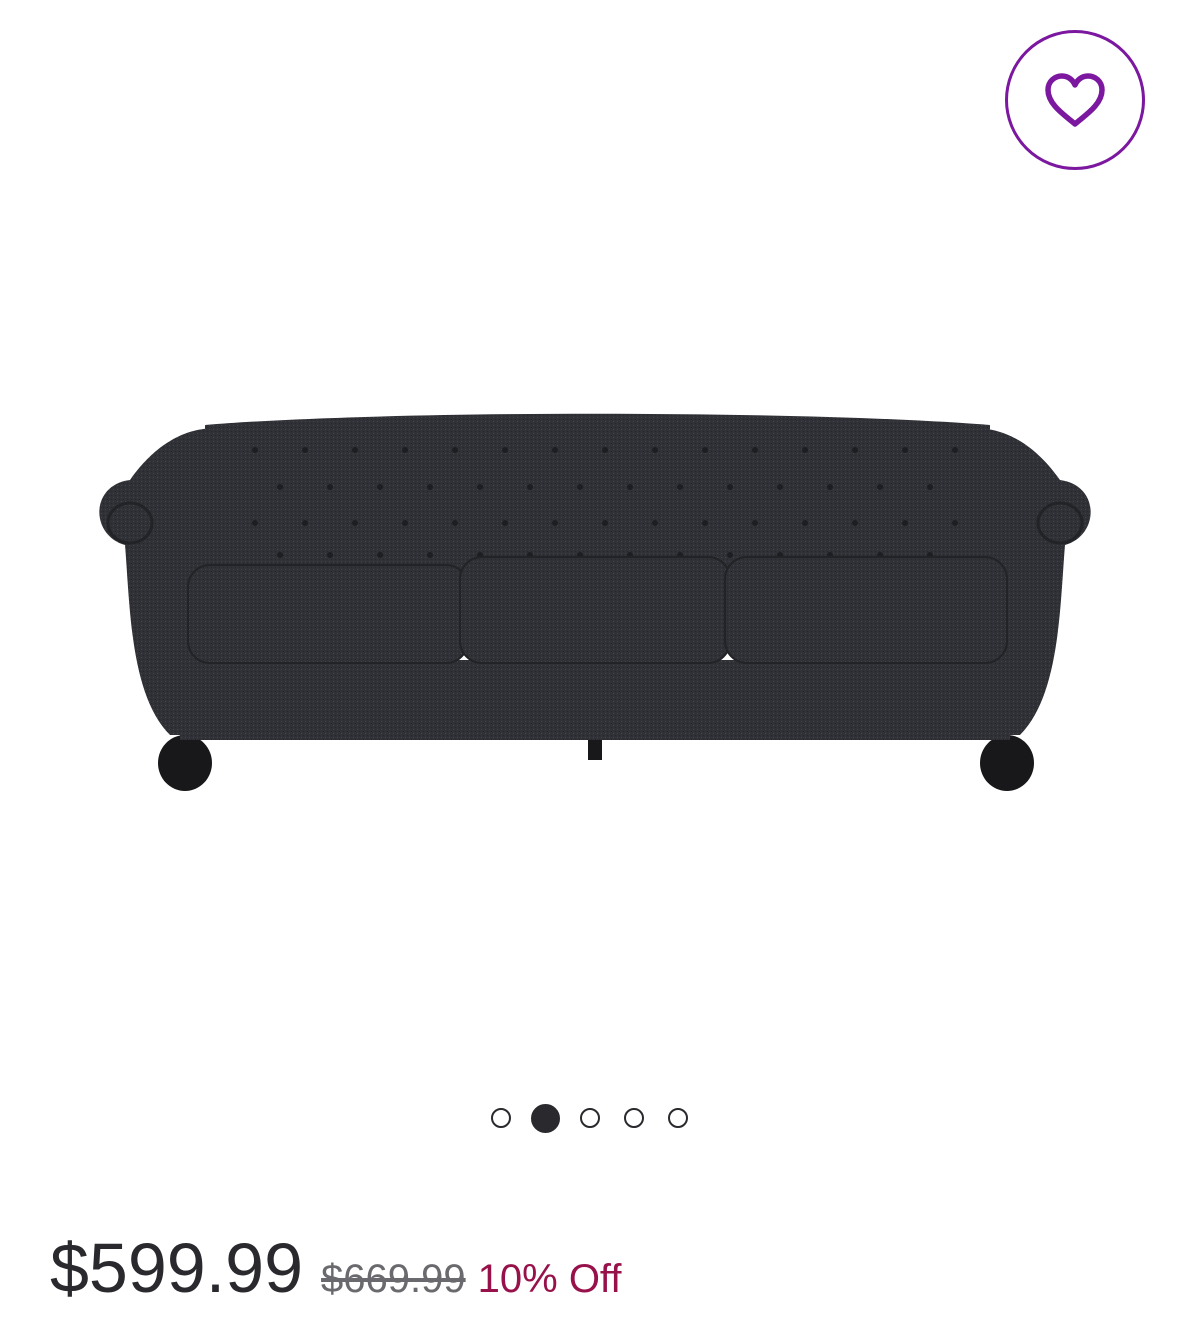 The image size is (1179, 1331). I want to click on favorite-button, so click(1075, 100).